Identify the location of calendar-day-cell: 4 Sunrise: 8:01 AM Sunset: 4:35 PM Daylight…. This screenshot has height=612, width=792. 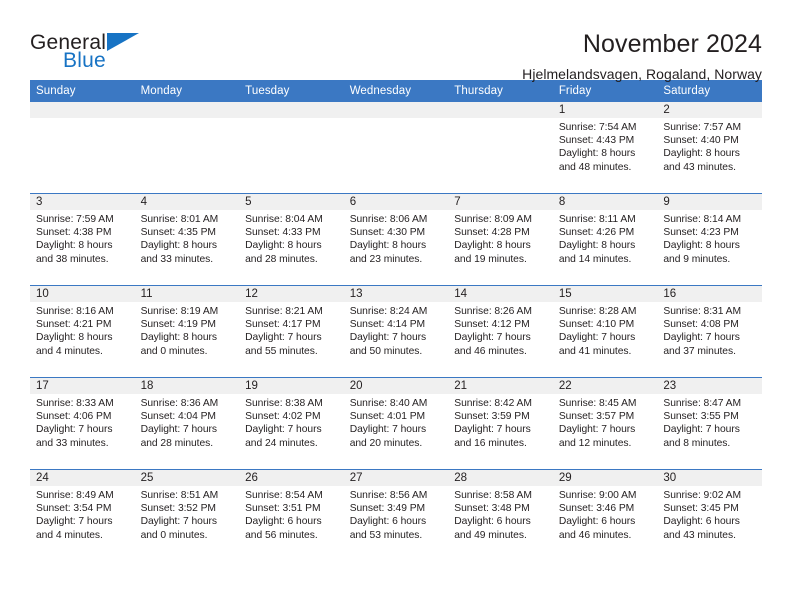
(187, 239).